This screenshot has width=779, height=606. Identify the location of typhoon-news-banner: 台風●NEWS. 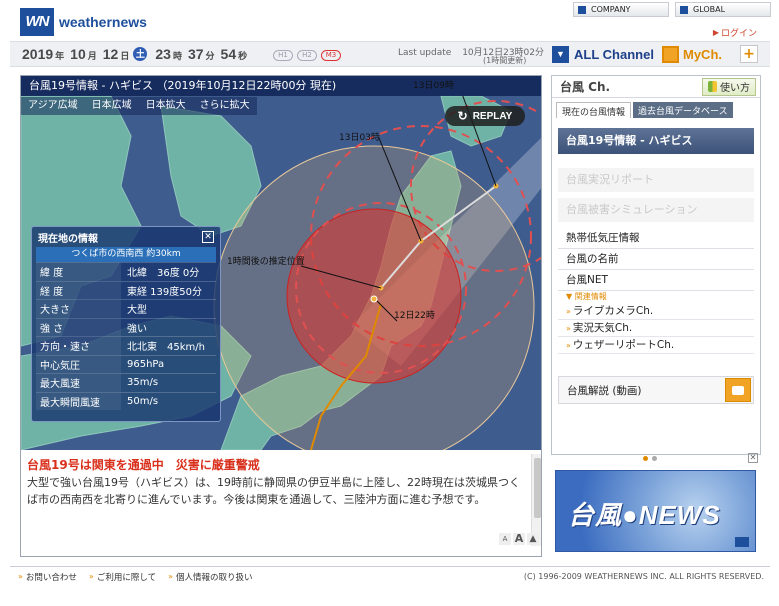
(655, 511).